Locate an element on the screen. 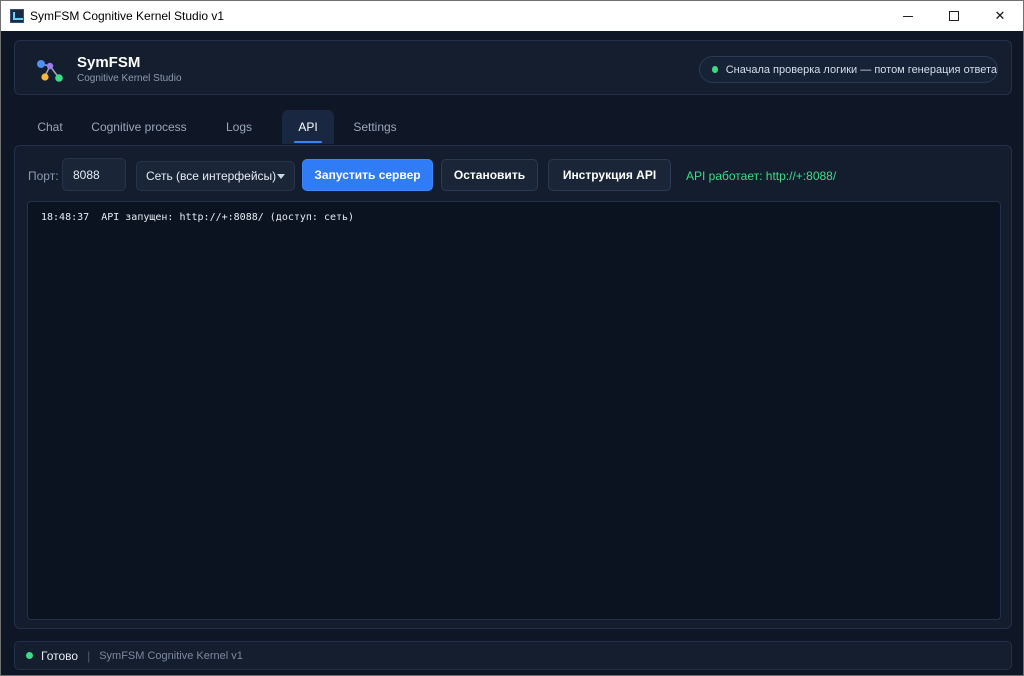 This screenshot has width=1024, height=676. close-icon: ✕ is located at coordinates (1000, 16).